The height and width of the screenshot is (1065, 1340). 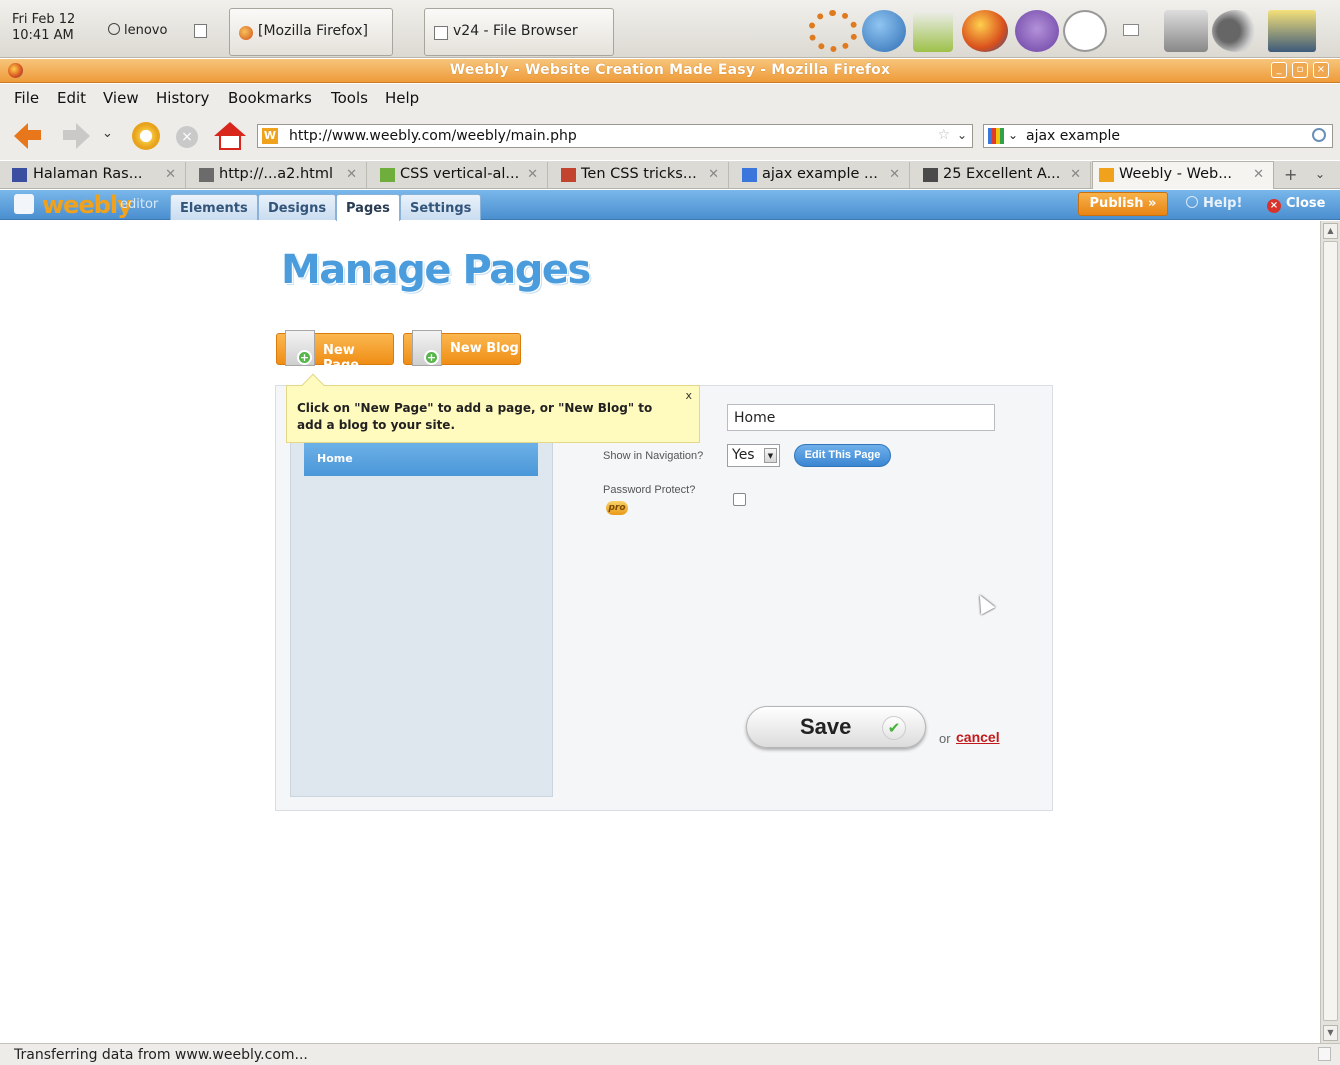 I want to click on new-blog-button: + New Blog, so click(x=462, y=348).